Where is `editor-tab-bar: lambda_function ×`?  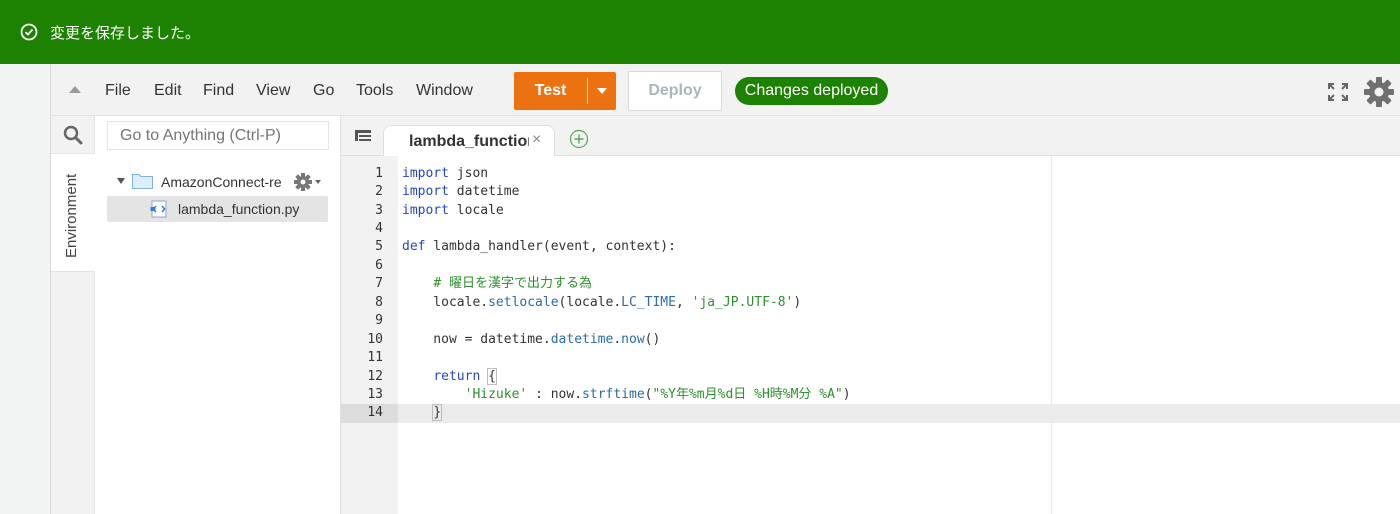 editor-tab-bar: lambda_function × is located at coordinates (870, 136).